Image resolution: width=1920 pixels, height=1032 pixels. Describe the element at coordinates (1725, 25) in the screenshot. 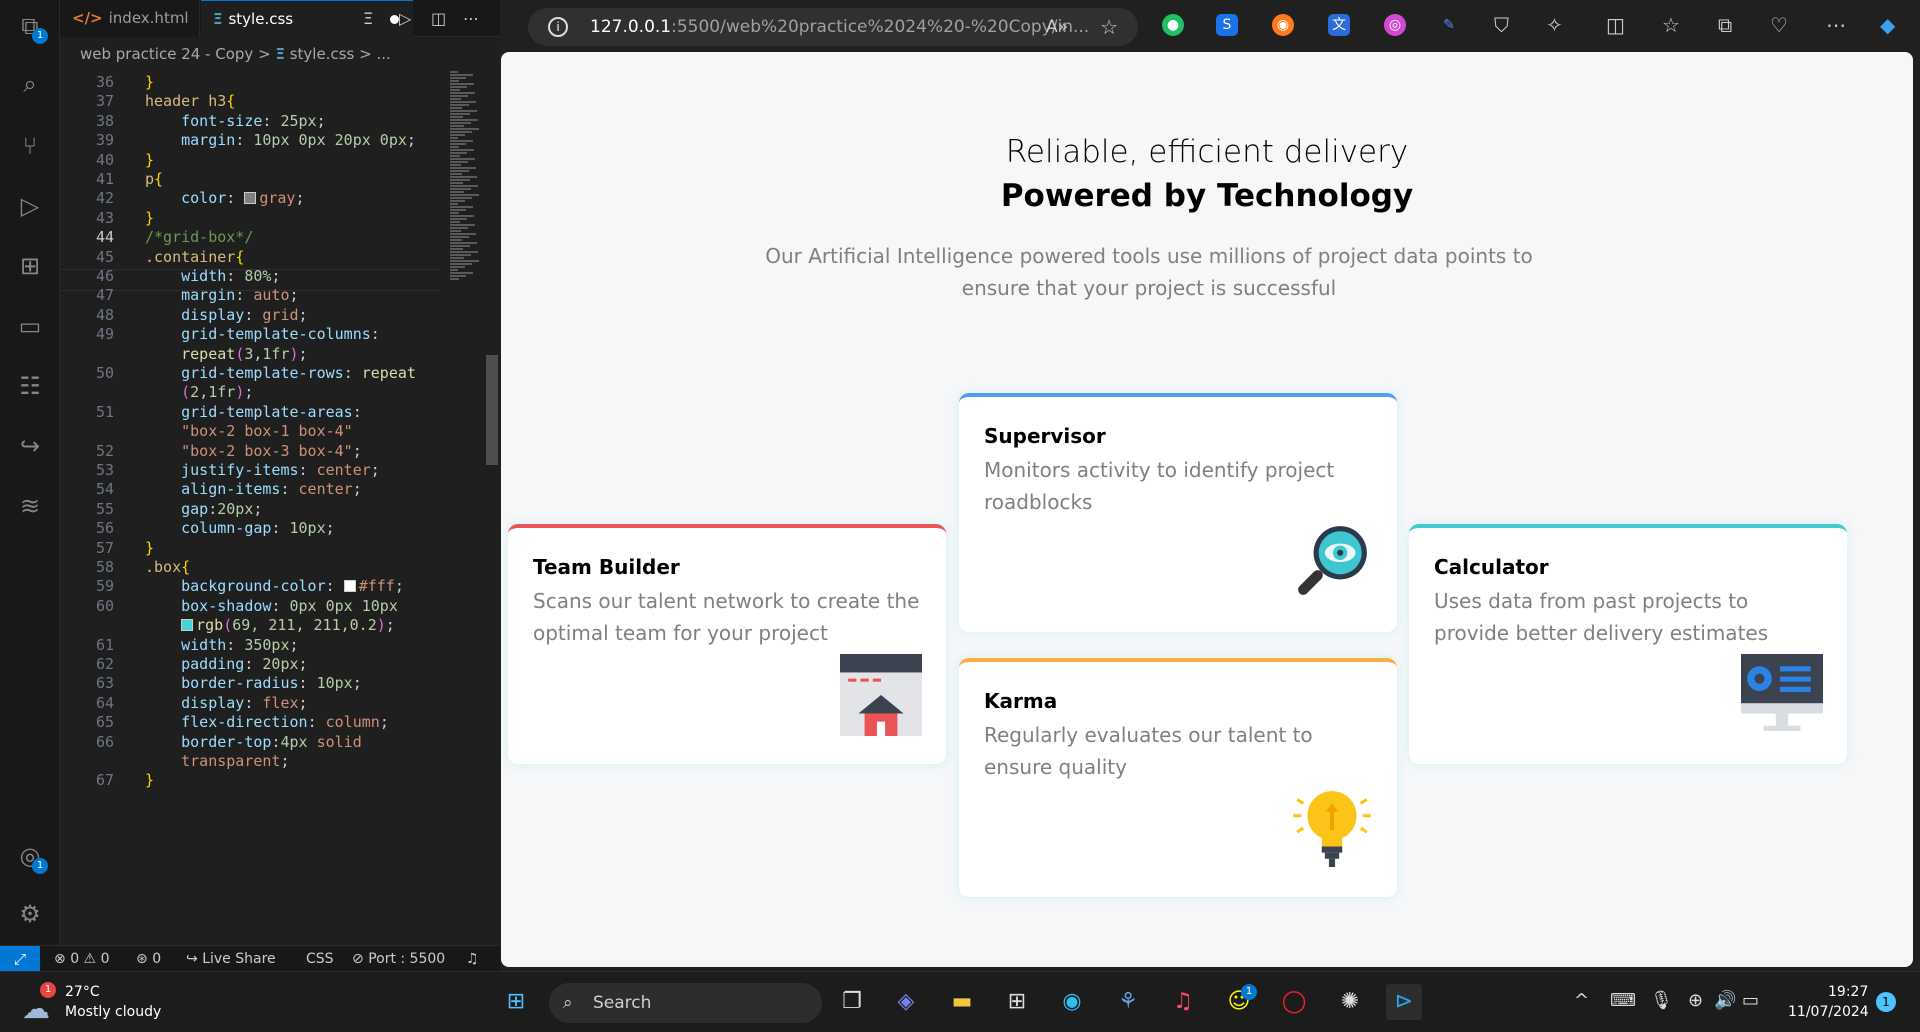

I see `collections-icon: ⧉` at that location.